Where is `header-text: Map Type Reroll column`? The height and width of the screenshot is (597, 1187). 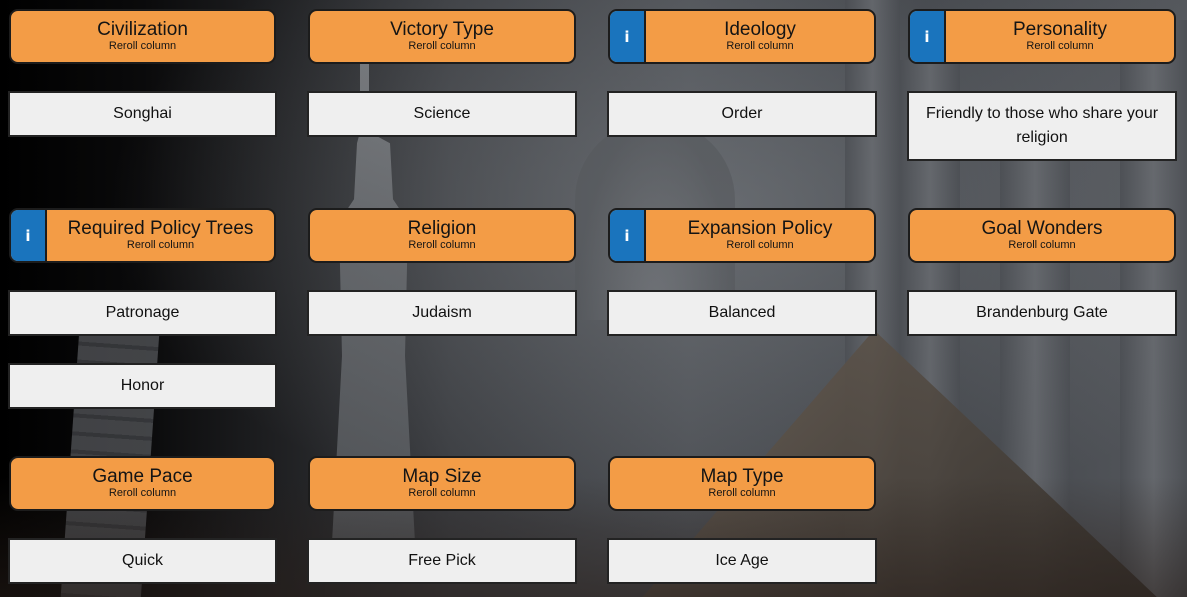 header-text: Map Type Reroll column is located at coordinates (742, 483).